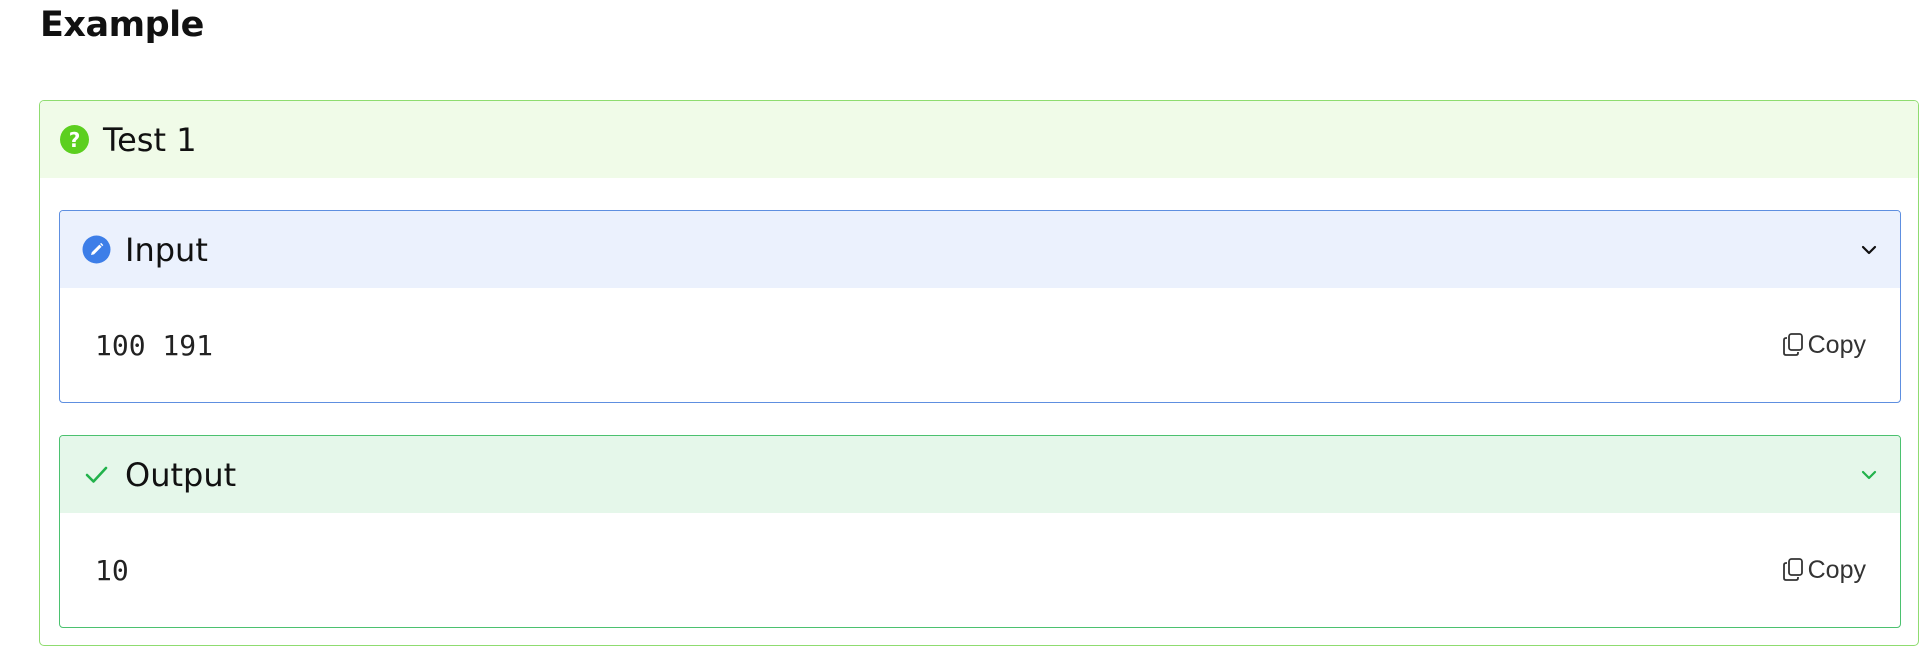  What do you see at coordinates (980, 474) in the screenshot?
I see `output-panel-header: Output` at bounding box center [980, 474].